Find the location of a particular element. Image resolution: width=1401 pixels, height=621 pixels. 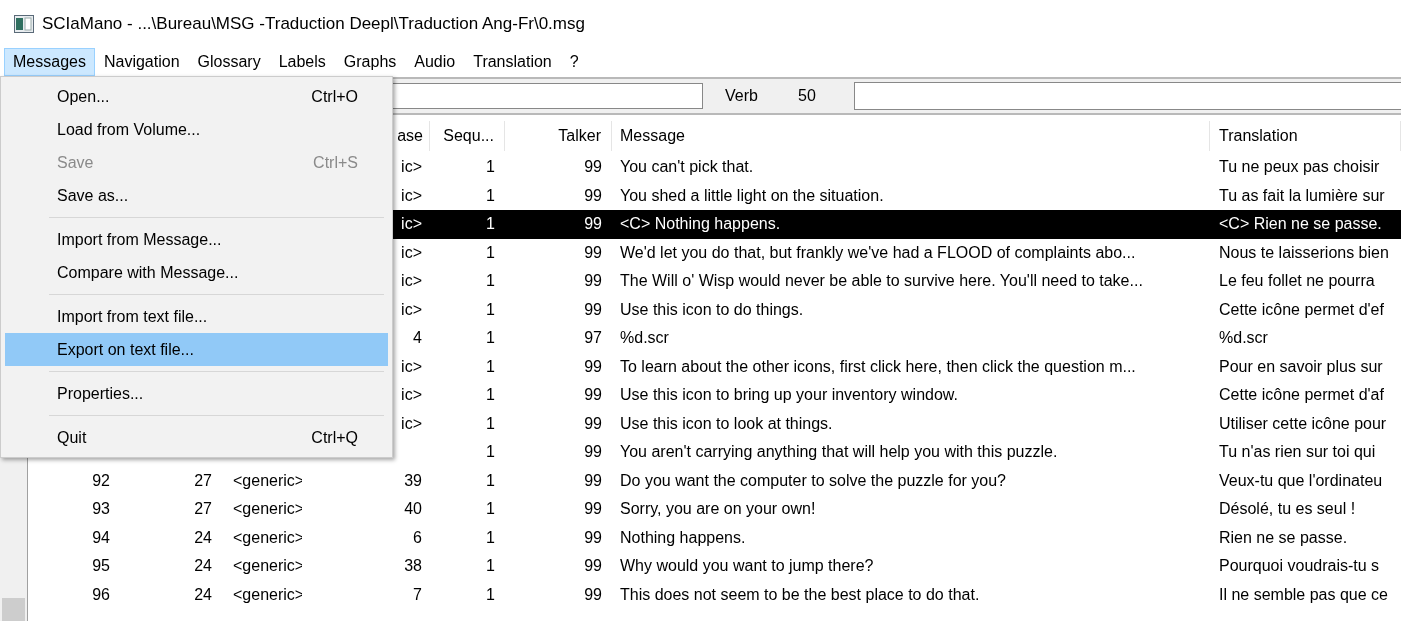

menu-item: Audio is located at coordinates (435, 62).